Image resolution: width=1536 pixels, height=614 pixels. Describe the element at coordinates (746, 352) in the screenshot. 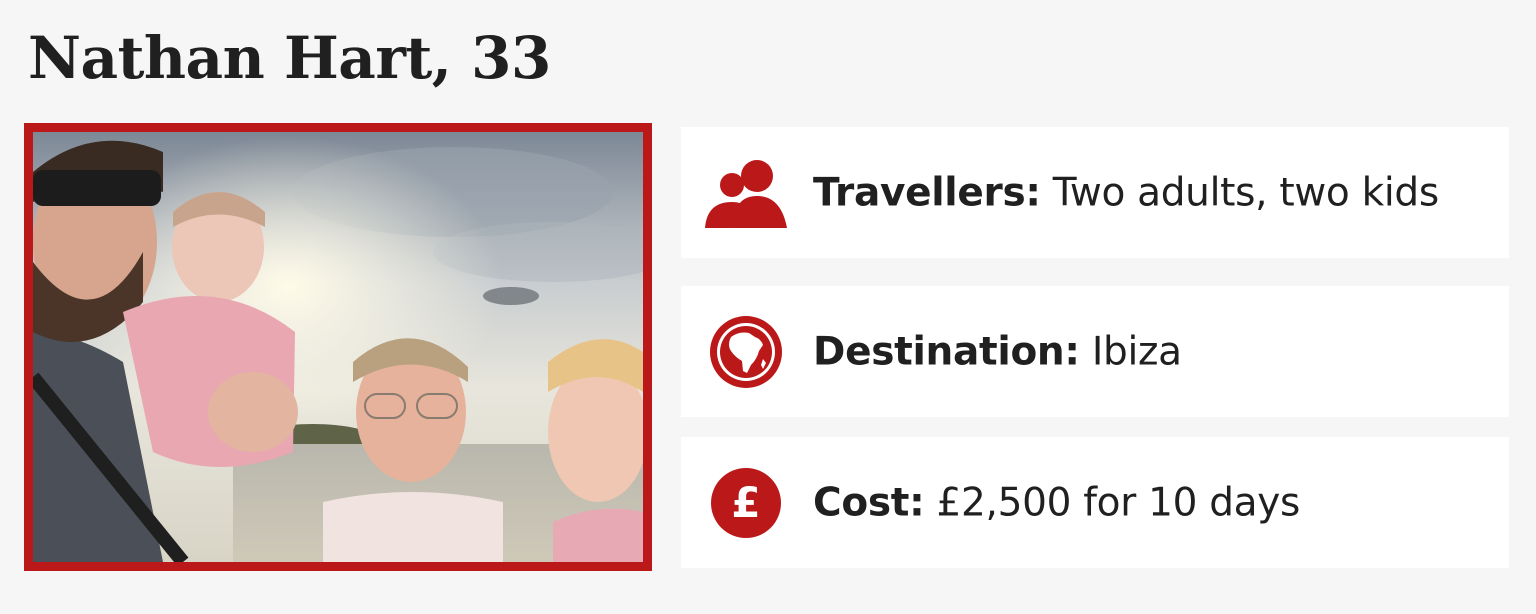

I see `globe-icon` at that location.